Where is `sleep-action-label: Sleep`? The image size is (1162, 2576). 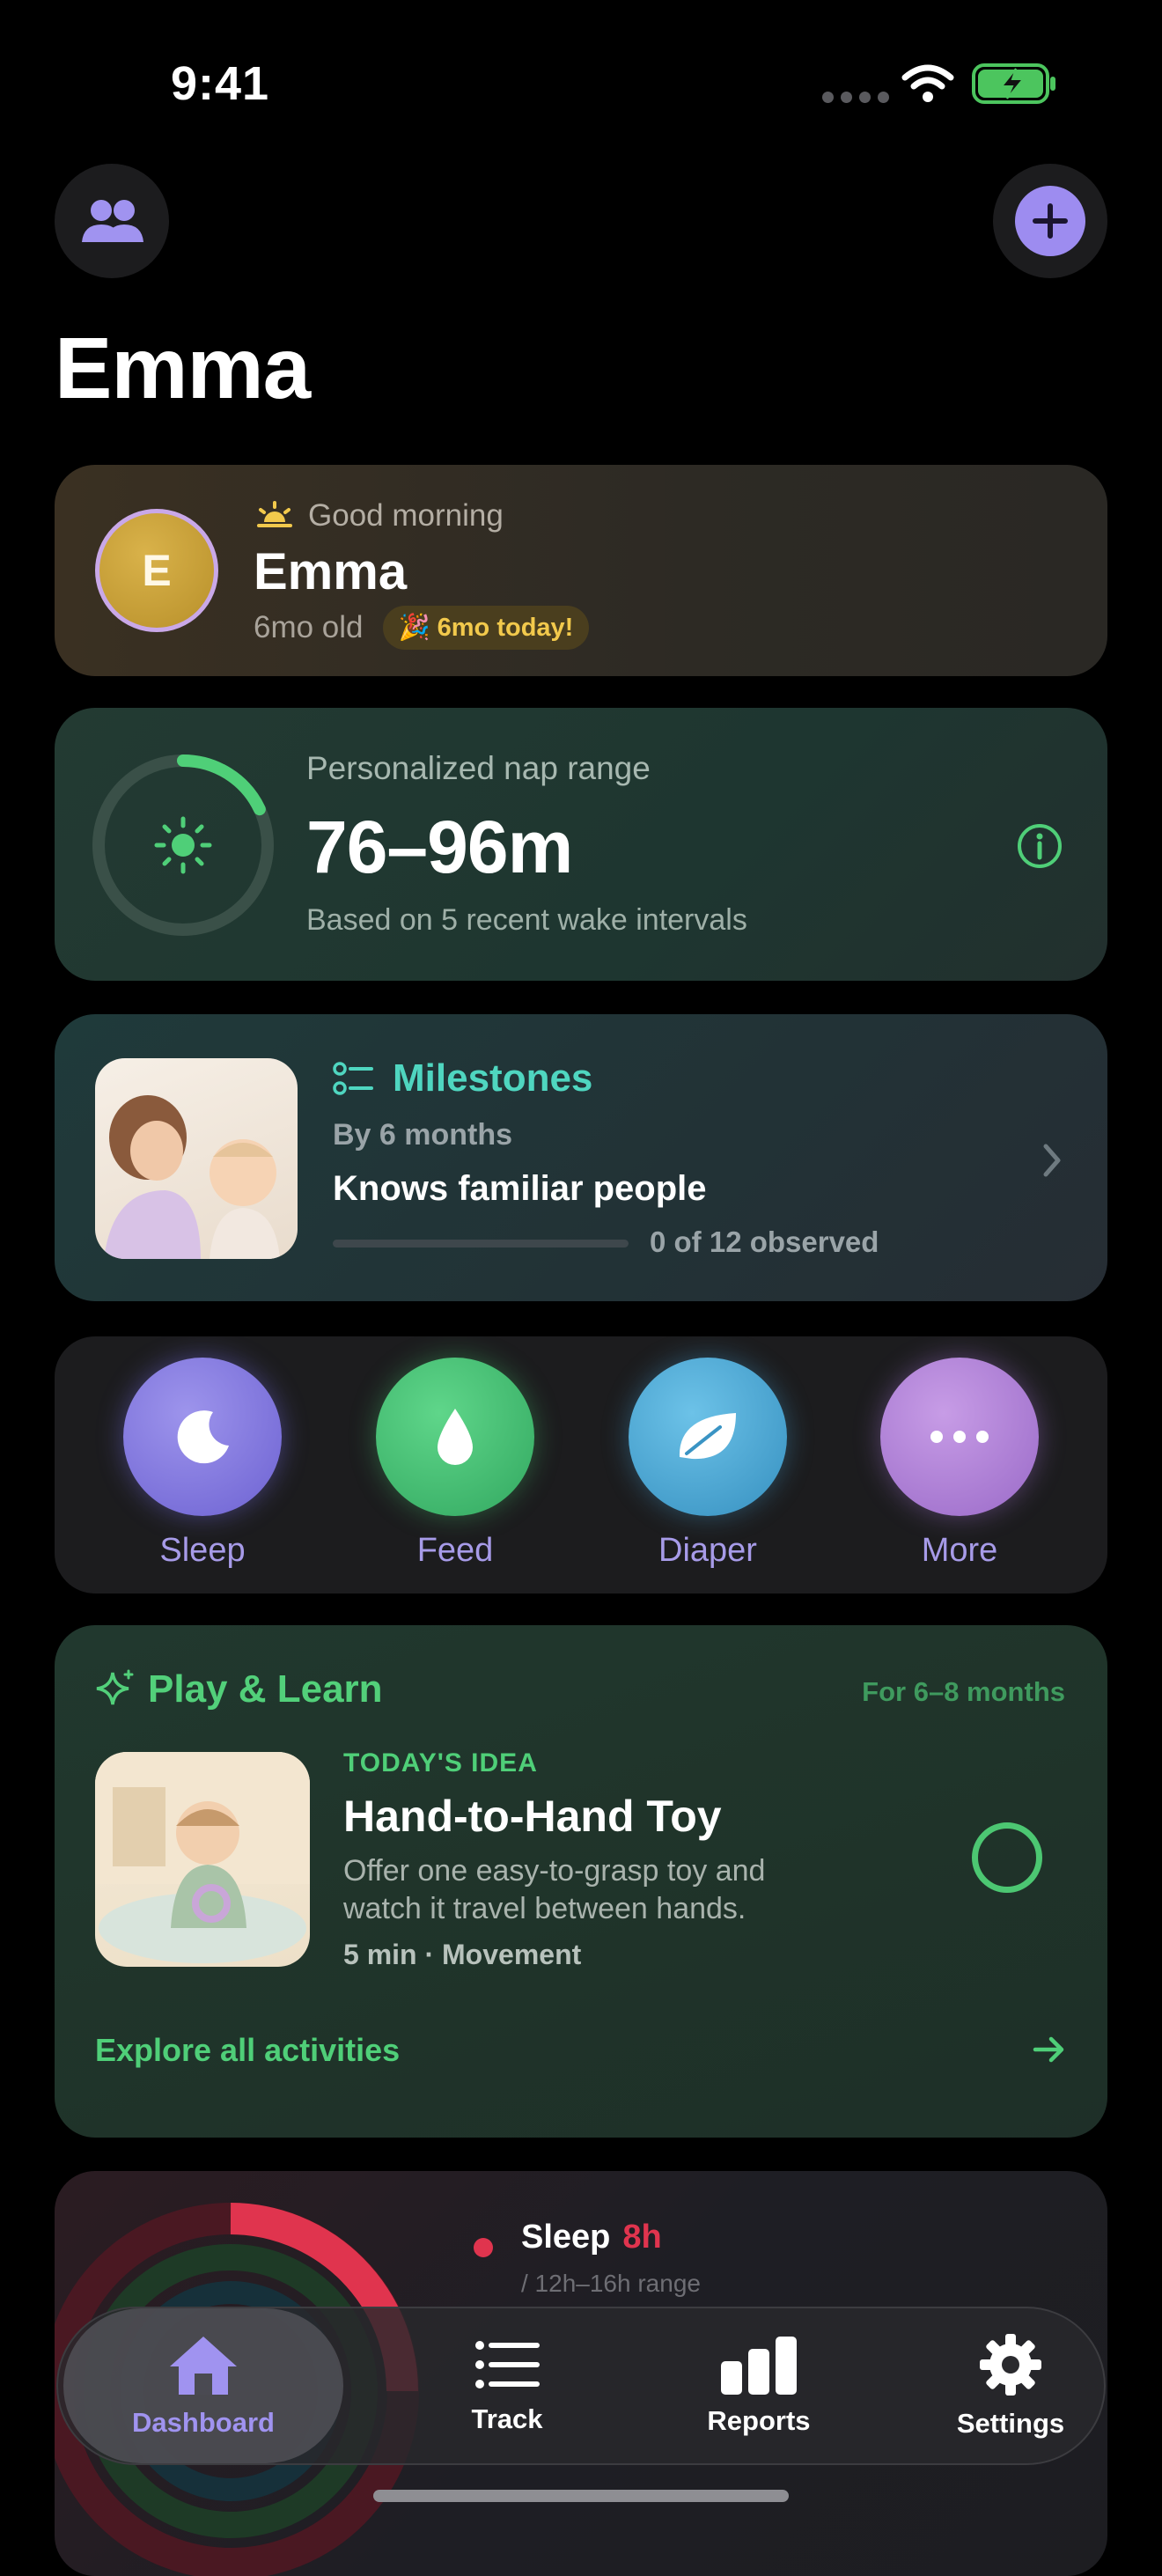
sleep-action-label: Sleep is located at coordinates (202, 1550).